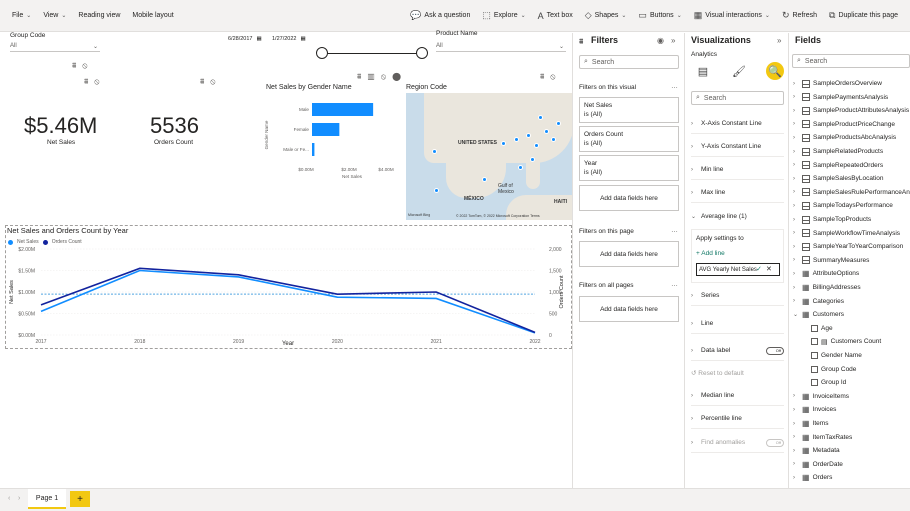  Describe the element at coordinates (838, 165) in the screenshot. I see `table-samplerepeatedorders: › SampleRepeatedOrders` at that location.